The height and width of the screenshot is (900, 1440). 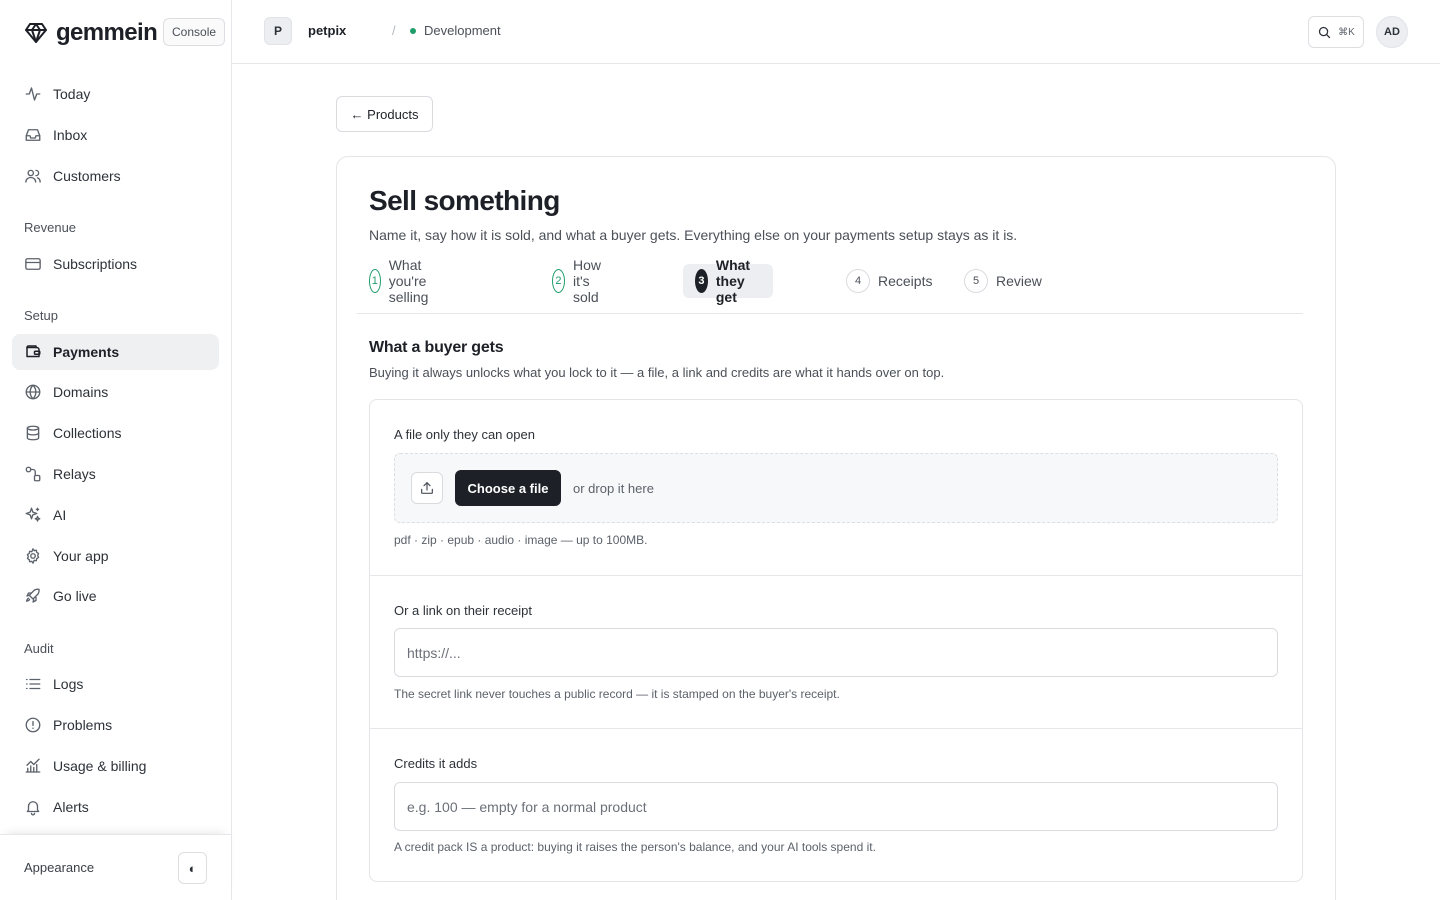 I want to click on panel-divider, so click(x=836, y=728).